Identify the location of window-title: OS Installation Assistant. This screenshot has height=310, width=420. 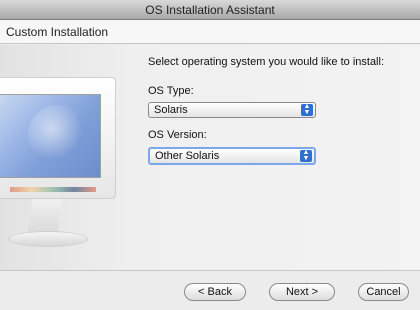
(210, 10).